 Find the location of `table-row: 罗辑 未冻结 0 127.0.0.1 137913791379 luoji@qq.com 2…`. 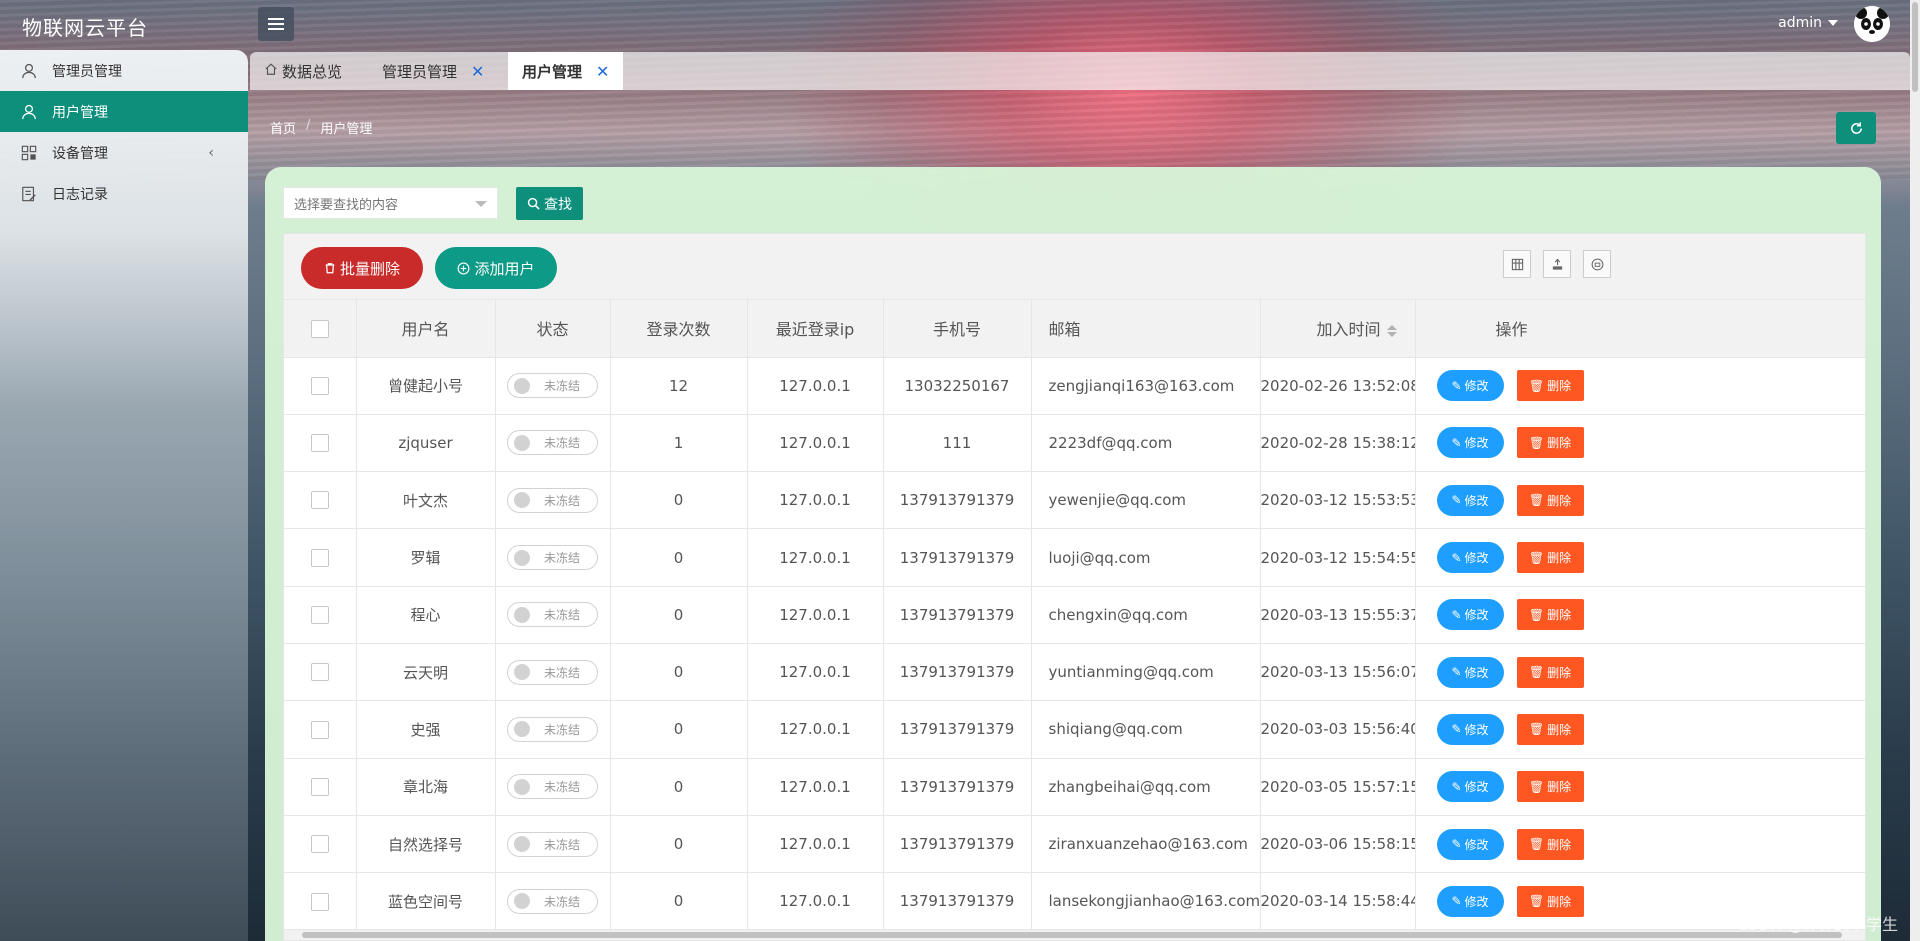

table-row: 罗辑 未冻结 0 127.0.0.1 137913791379 luoji@qq.com 2… is located at coordinates (1074, 557).